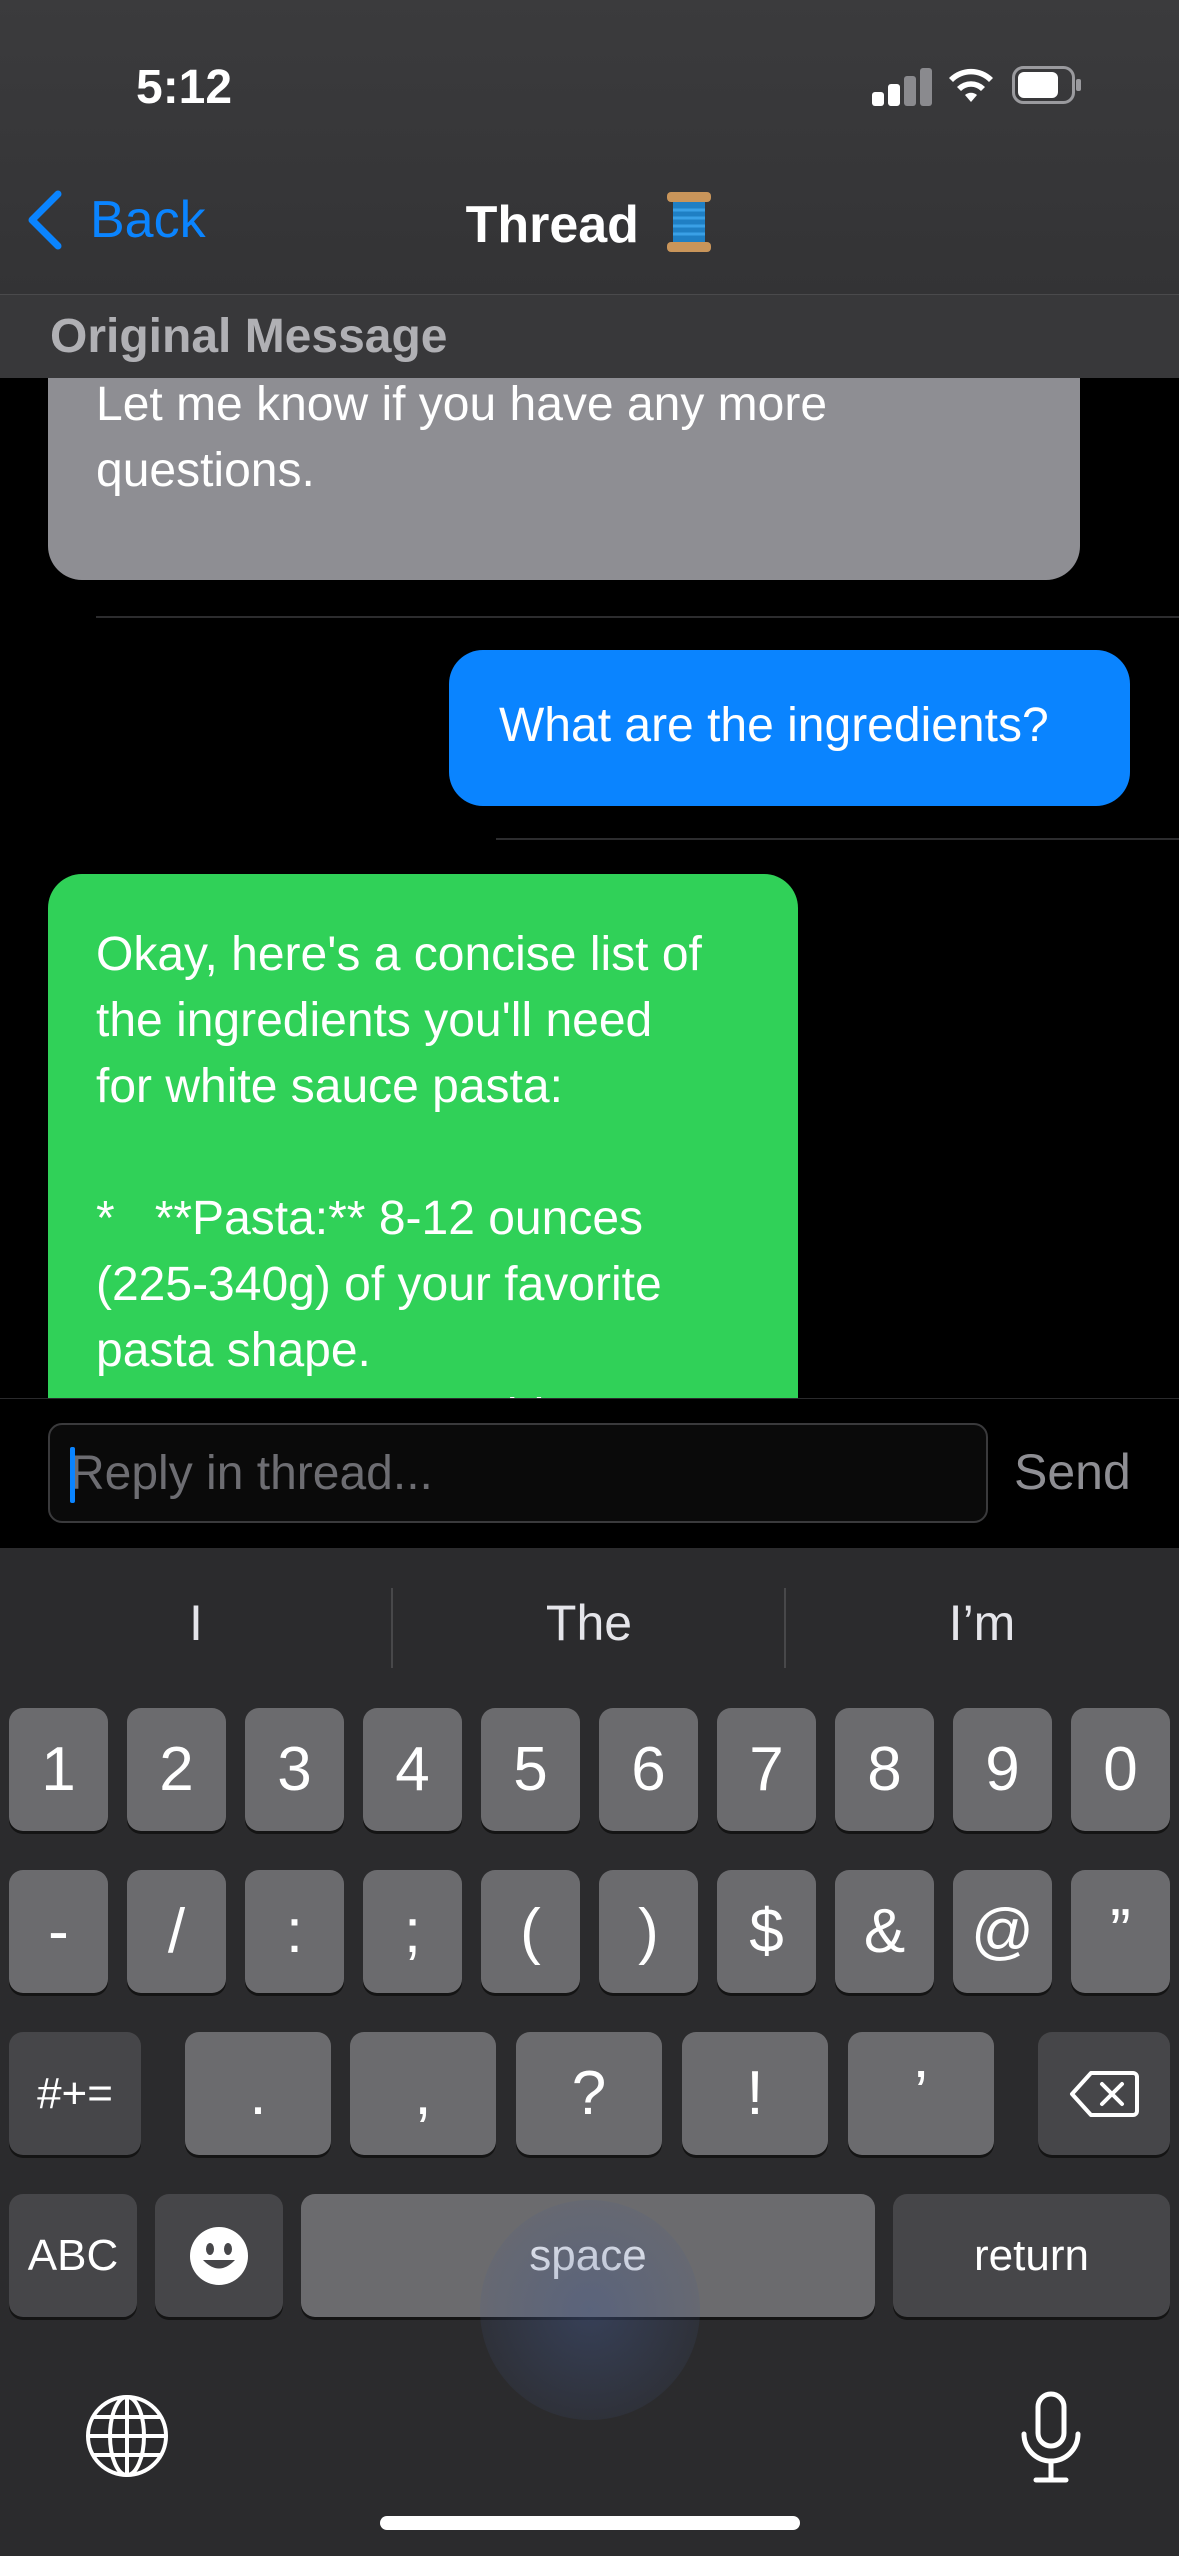 This screenshot has height=2556, width=1179. I want to click on status-time: 5:12, so click(184, 87).